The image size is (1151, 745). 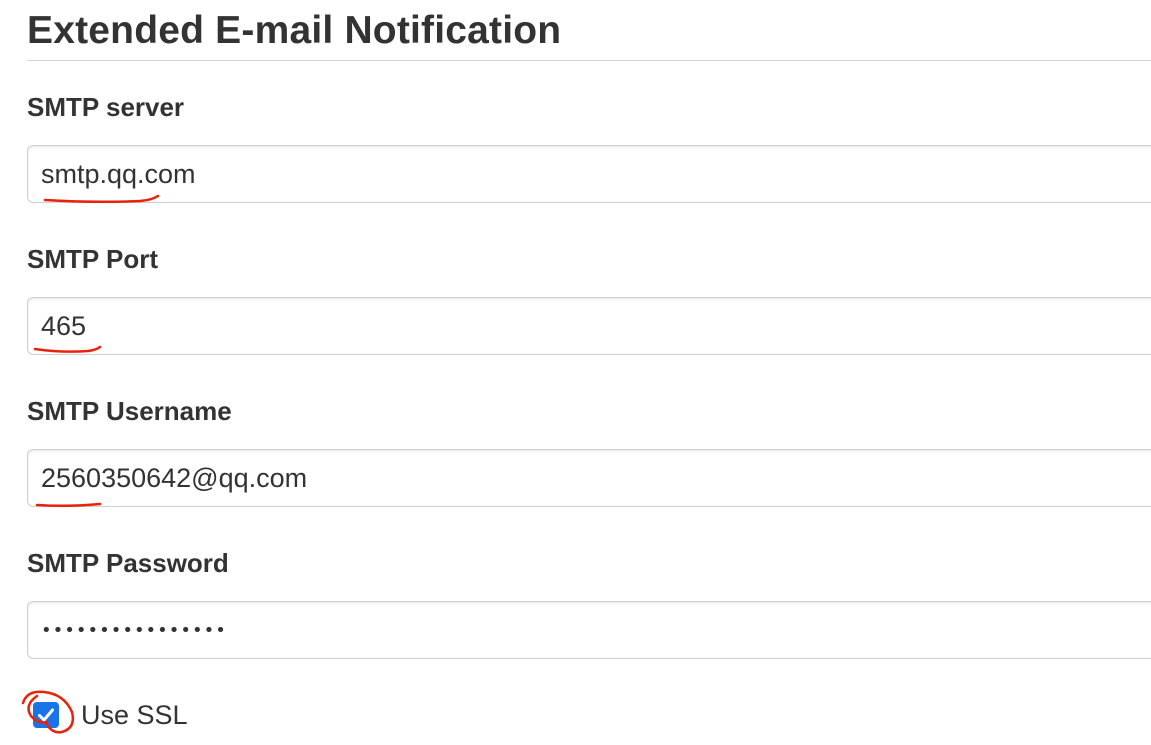 I want to click on checkmark-icon, so click(x=46, y=715).